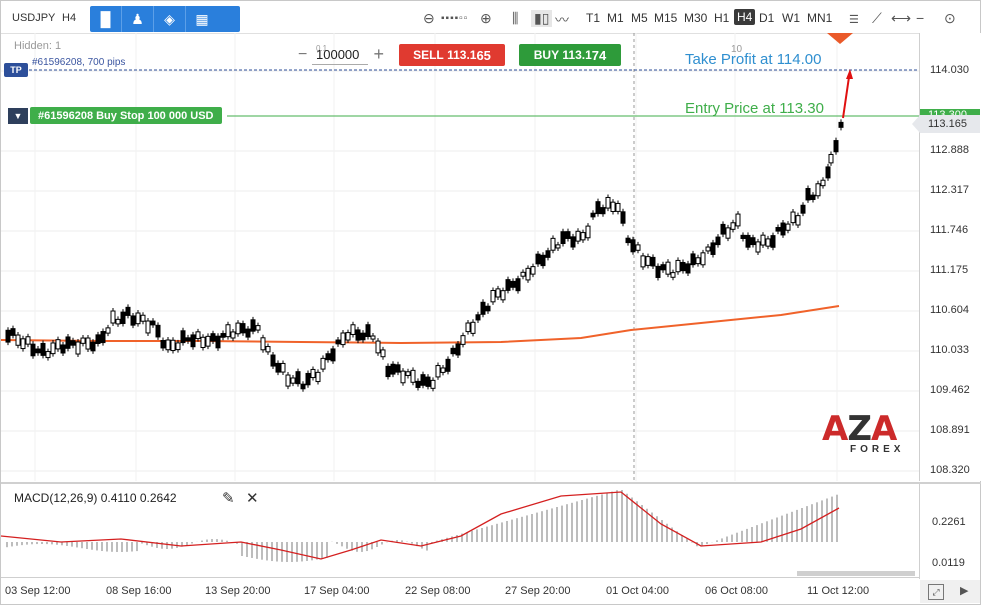 Image resolution: width=981 pixels, height=605 pixels. Describe the element at coordinates (695, 18) in the screenshot. I see `tf-m30: M30` at that location.